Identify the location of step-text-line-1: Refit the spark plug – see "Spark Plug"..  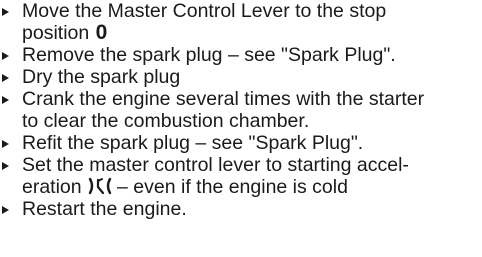
(193, 143).